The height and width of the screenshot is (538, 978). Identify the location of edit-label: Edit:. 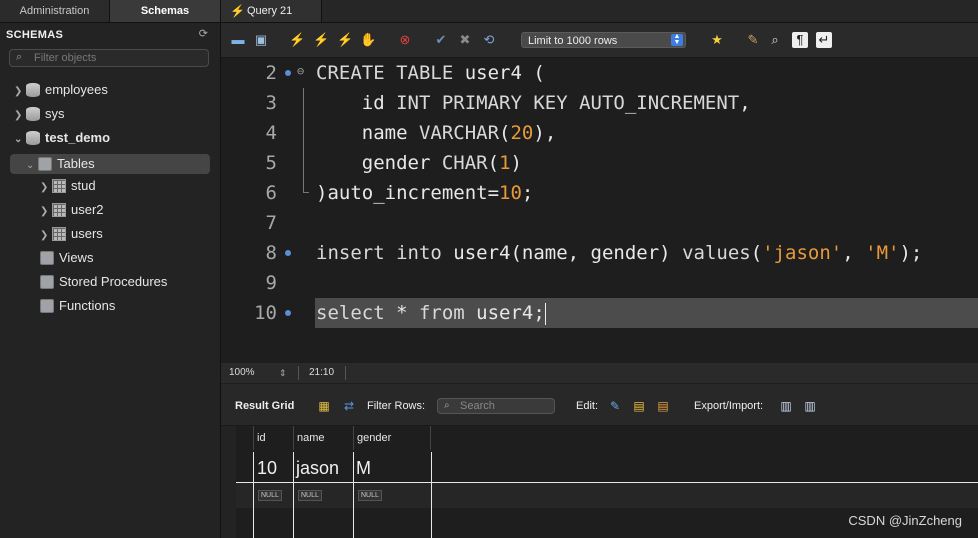
(587, 406).